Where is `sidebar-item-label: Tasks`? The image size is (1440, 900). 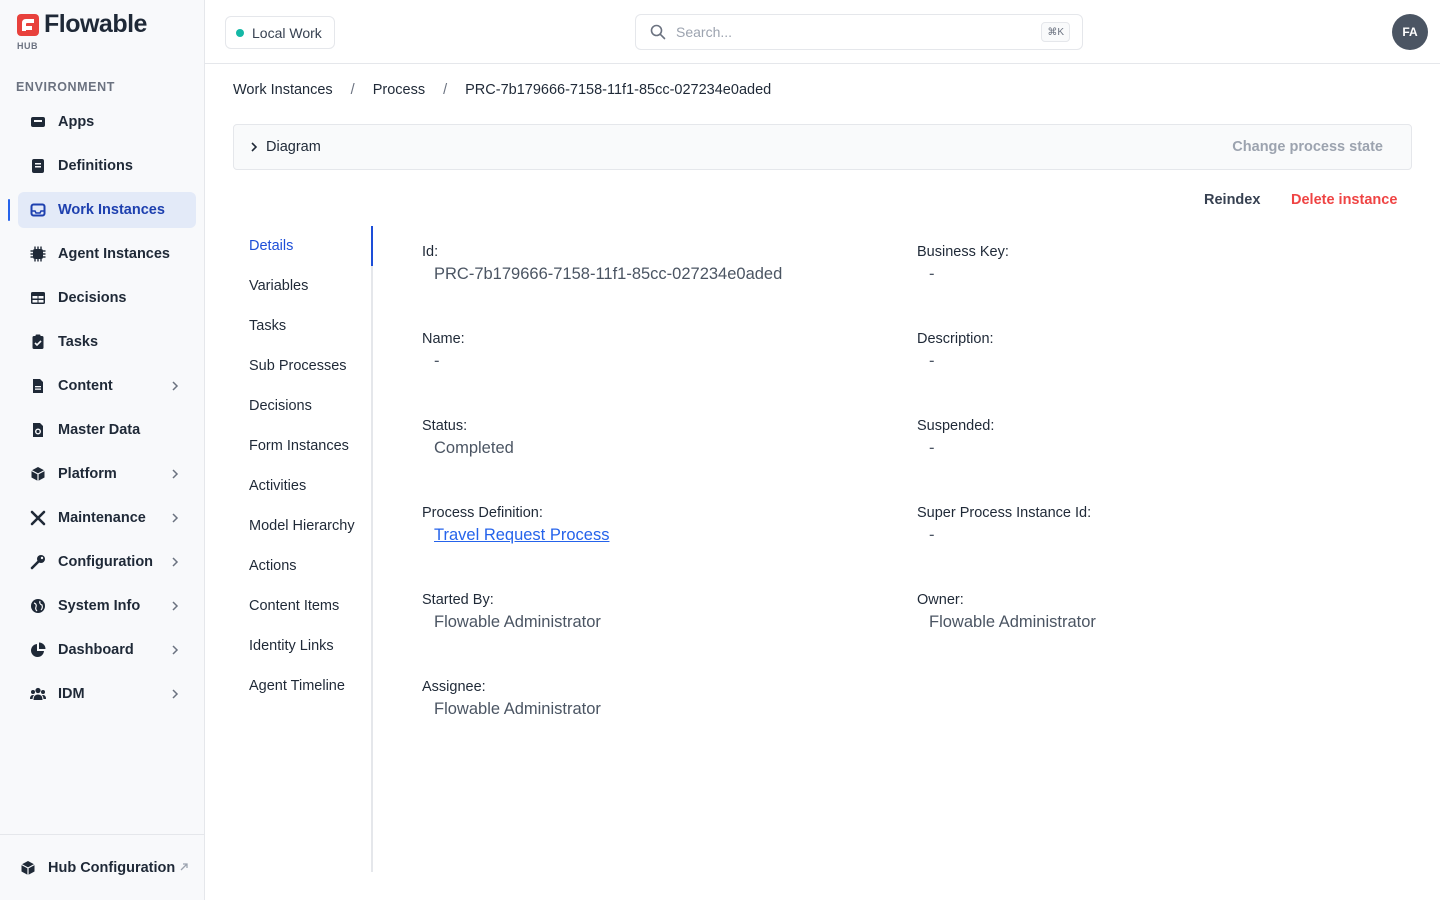 sidebar-item-label: Tasks is located at coordinates (78, 342).